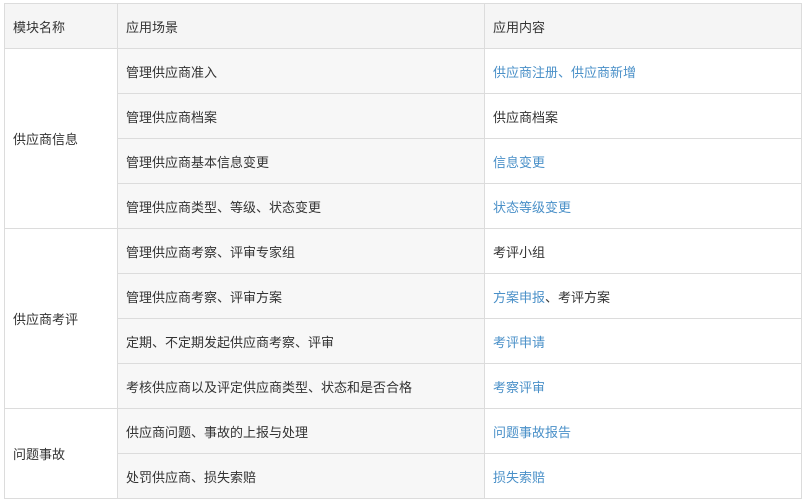 This screenshot has height=503, width=806. I want to click on content-cell: 供应商档案, so click(643, 116).